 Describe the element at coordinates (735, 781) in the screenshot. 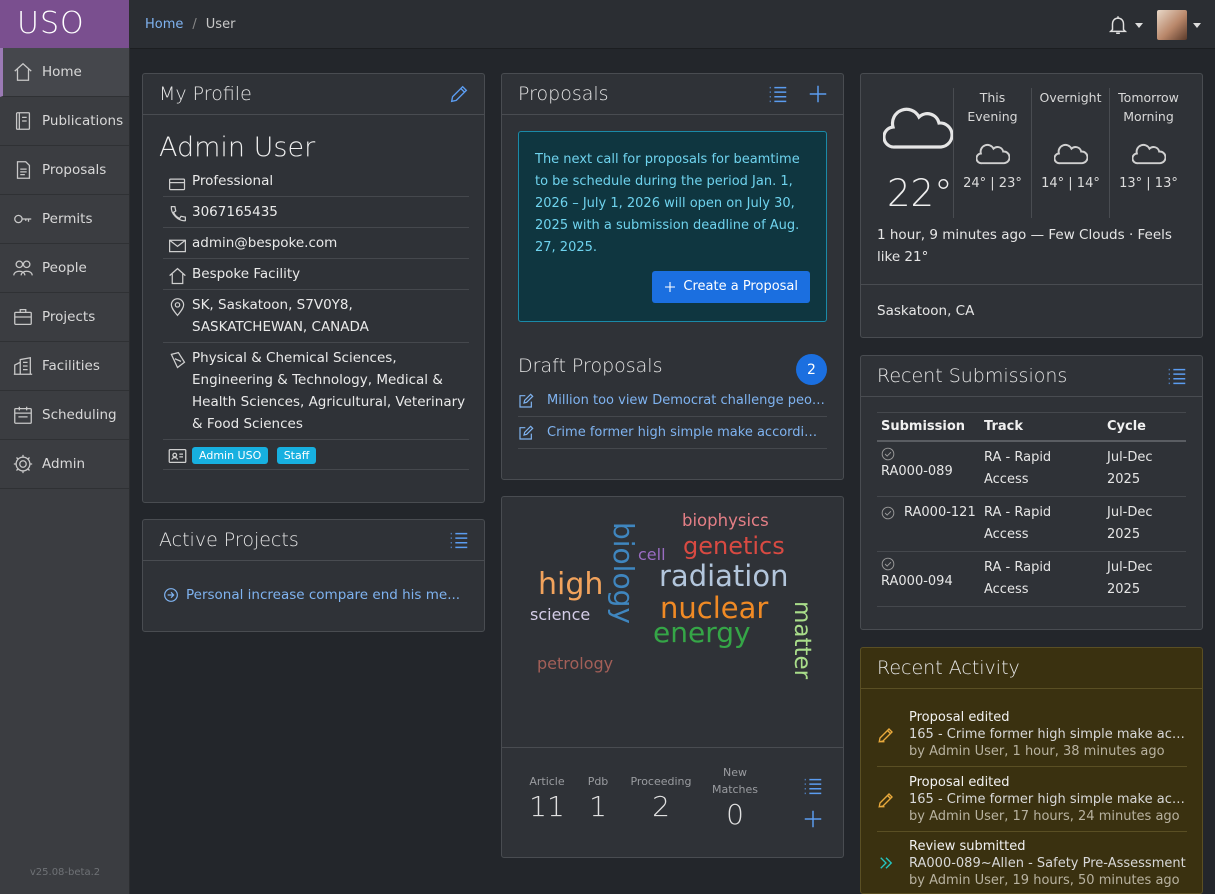

I see `stat-label: New Matches` at that location.